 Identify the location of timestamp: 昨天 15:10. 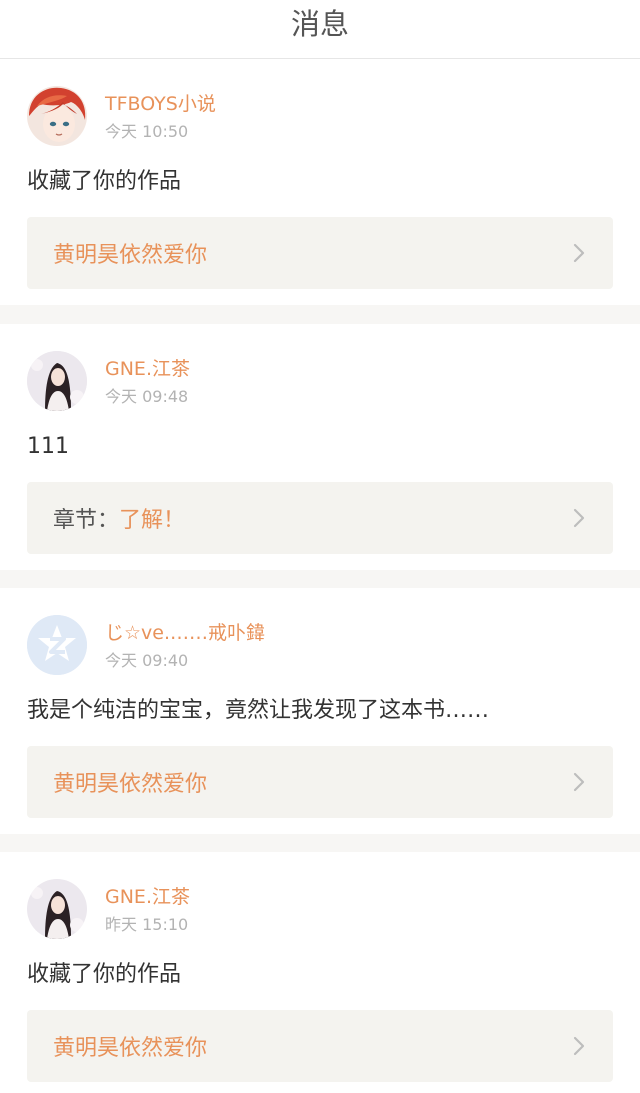
(147, 924).